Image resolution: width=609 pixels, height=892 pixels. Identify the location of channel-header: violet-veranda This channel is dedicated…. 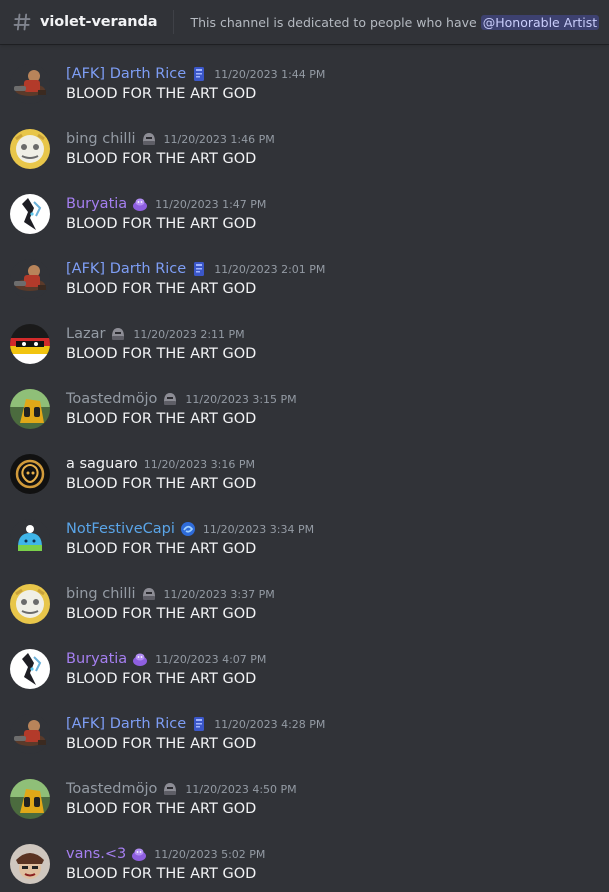
(304, 22).